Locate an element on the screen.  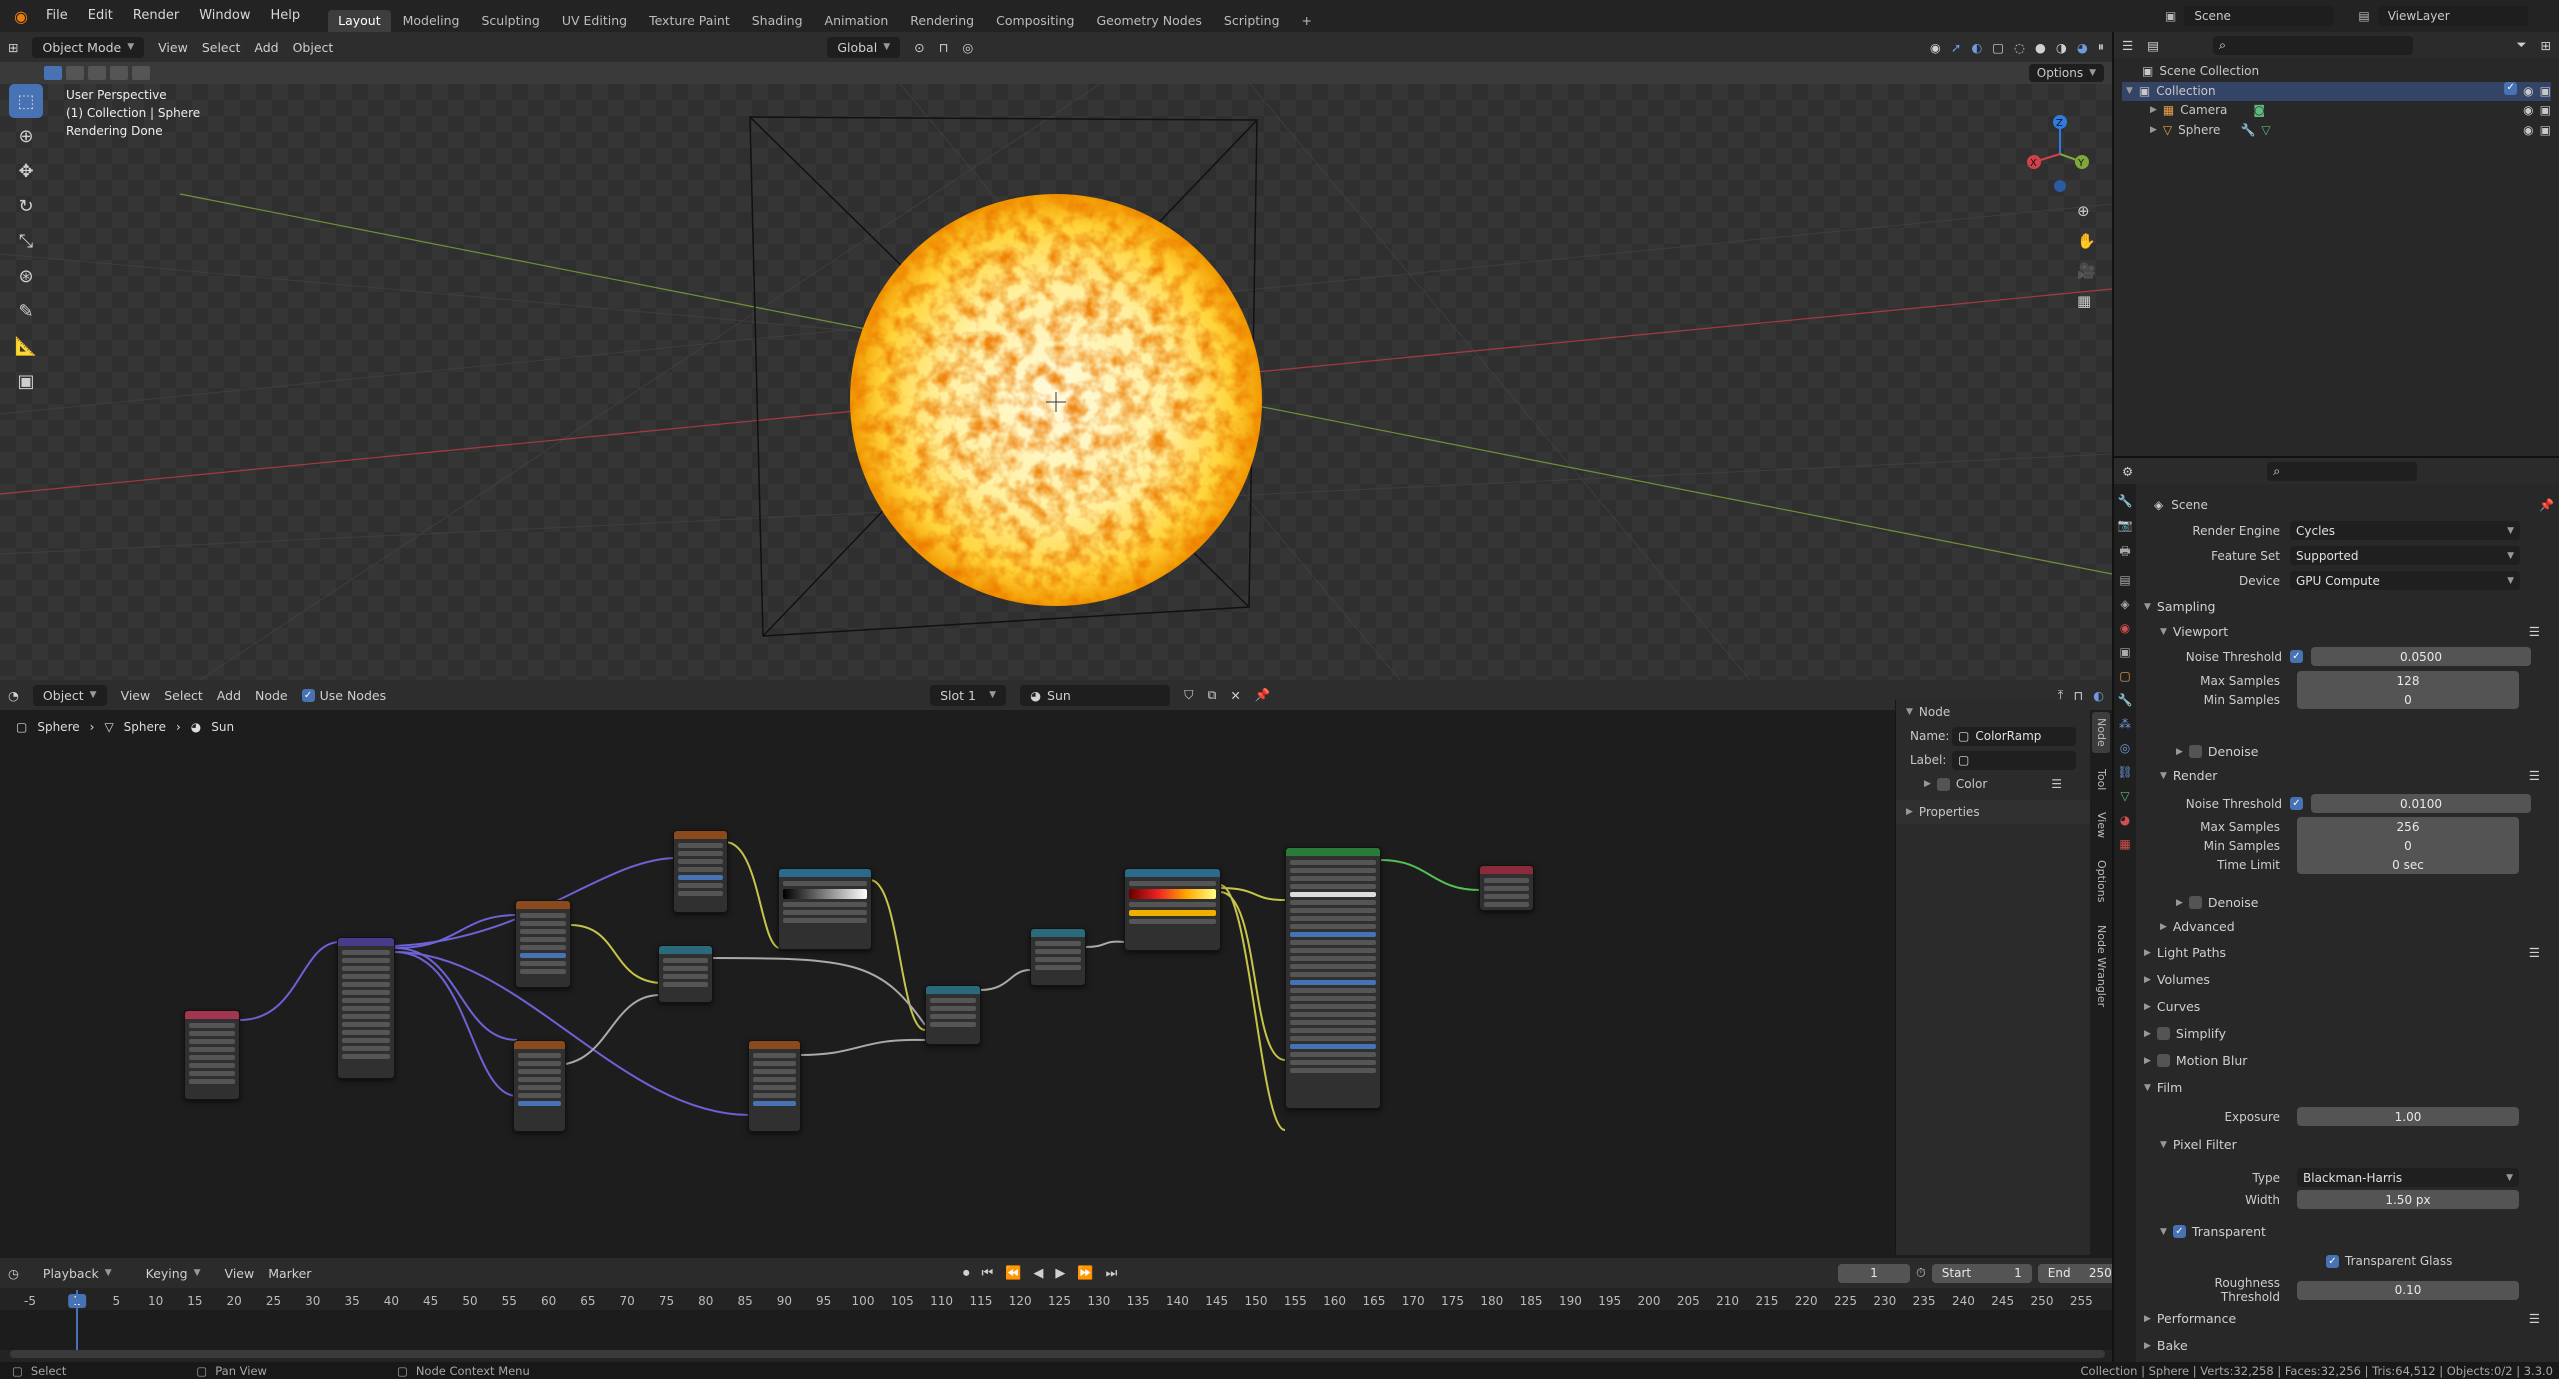
tab-modeling: Modeling is located at coordinates (431, 21).